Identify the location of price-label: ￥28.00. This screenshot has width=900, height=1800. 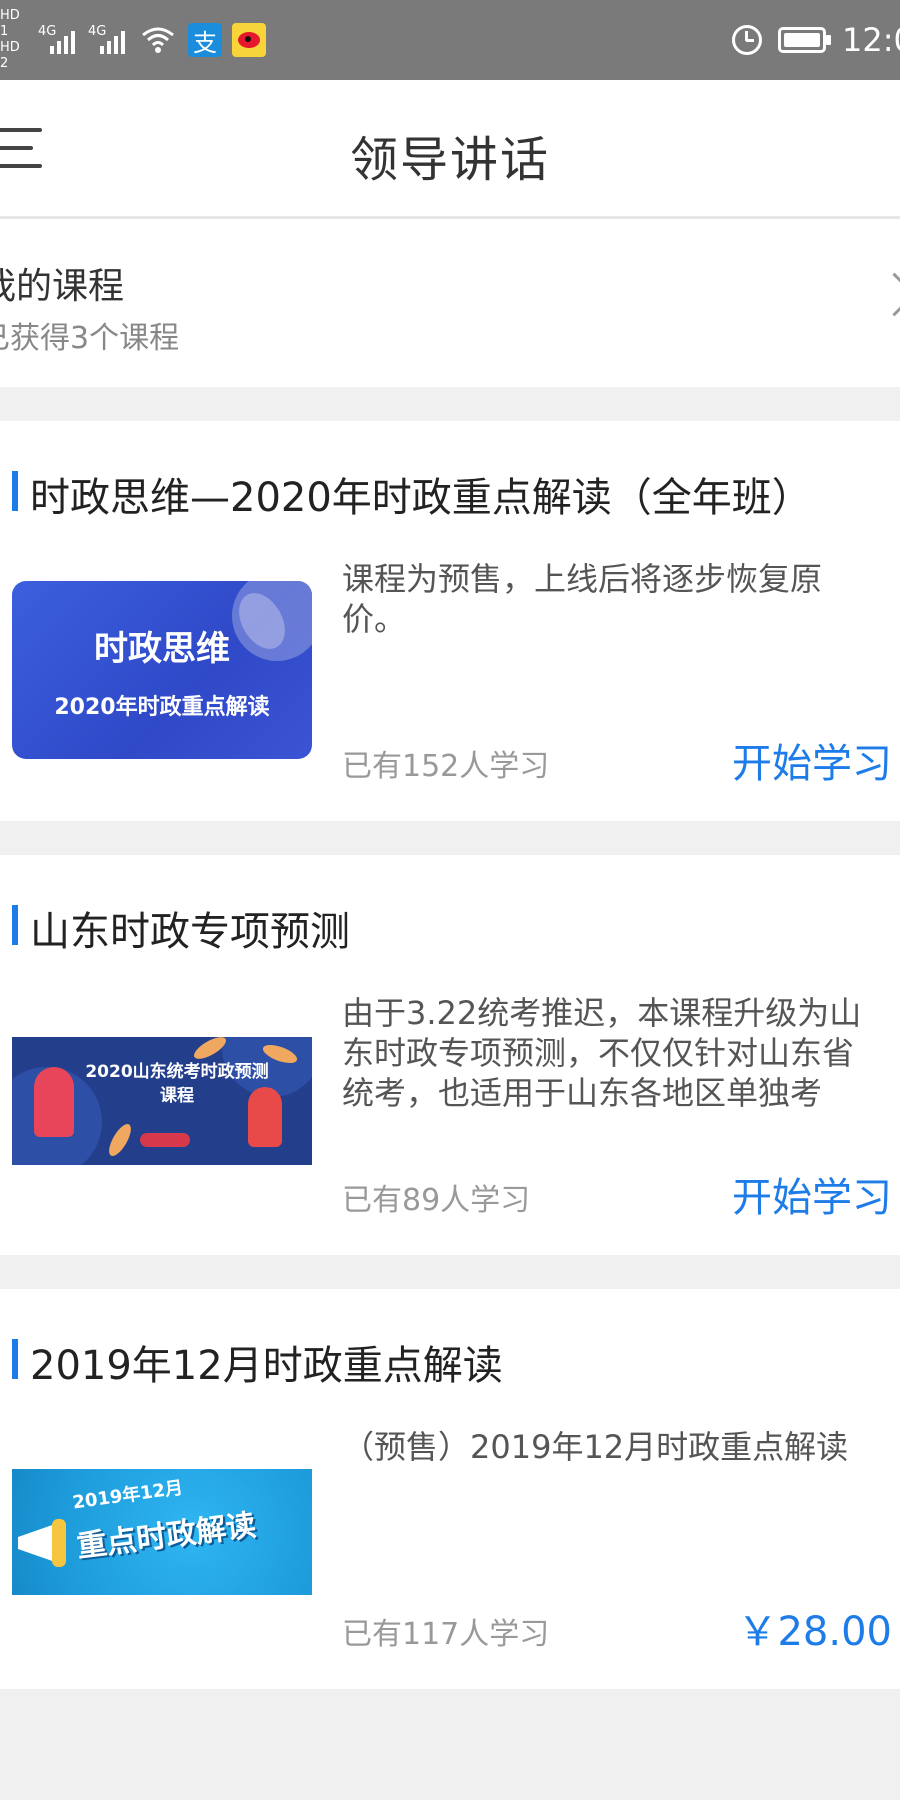
(814, 1628).